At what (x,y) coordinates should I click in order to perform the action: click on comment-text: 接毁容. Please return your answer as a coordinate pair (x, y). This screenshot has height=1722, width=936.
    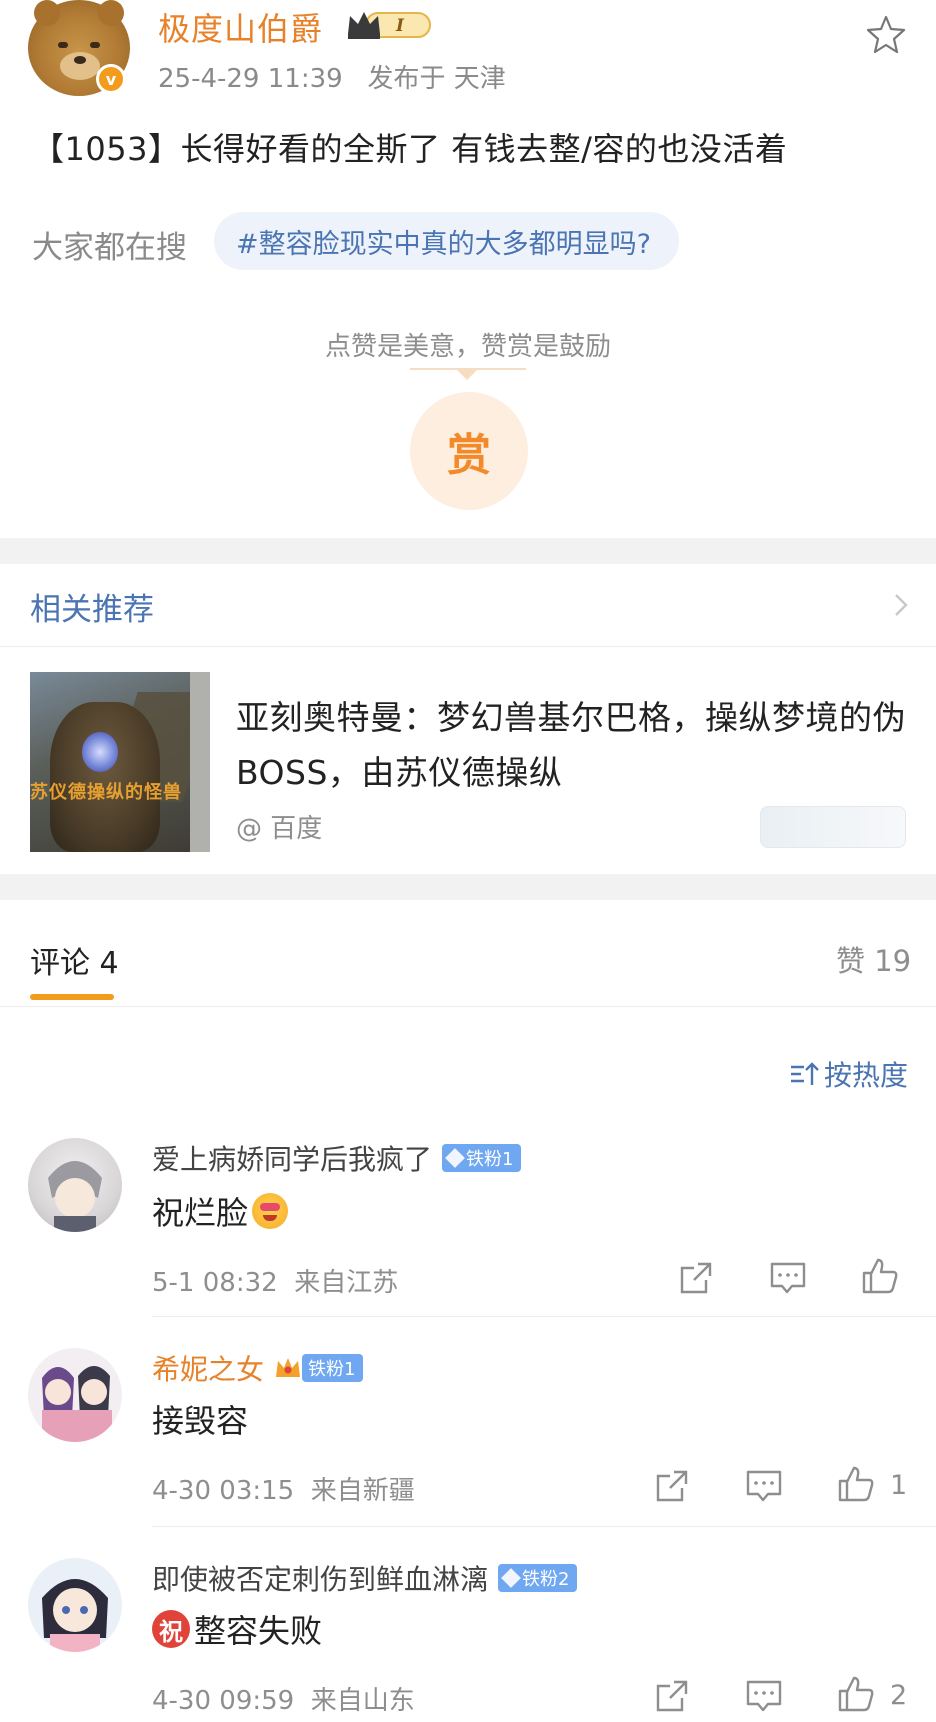
    Looking at the image, I should click on (200, 1419).